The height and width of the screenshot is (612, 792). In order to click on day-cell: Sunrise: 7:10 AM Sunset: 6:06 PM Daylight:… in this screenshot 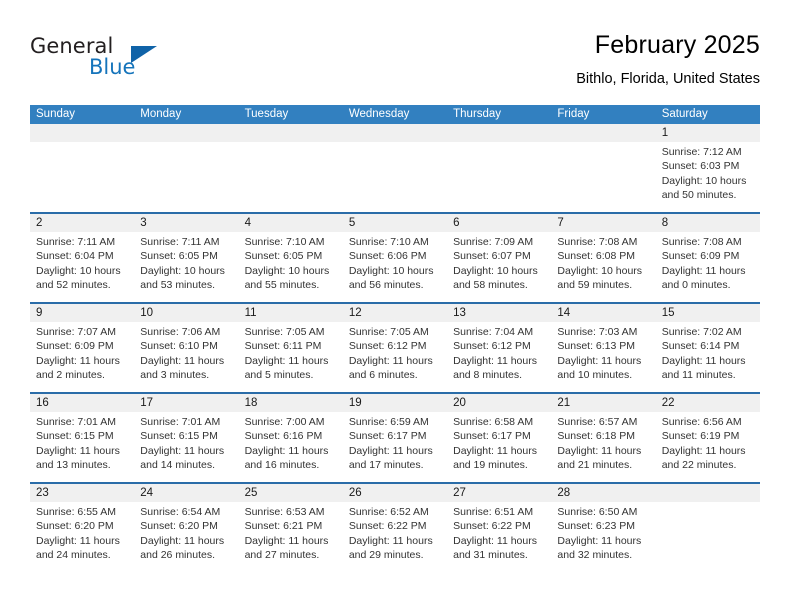, I will do `click(395, 267)`.